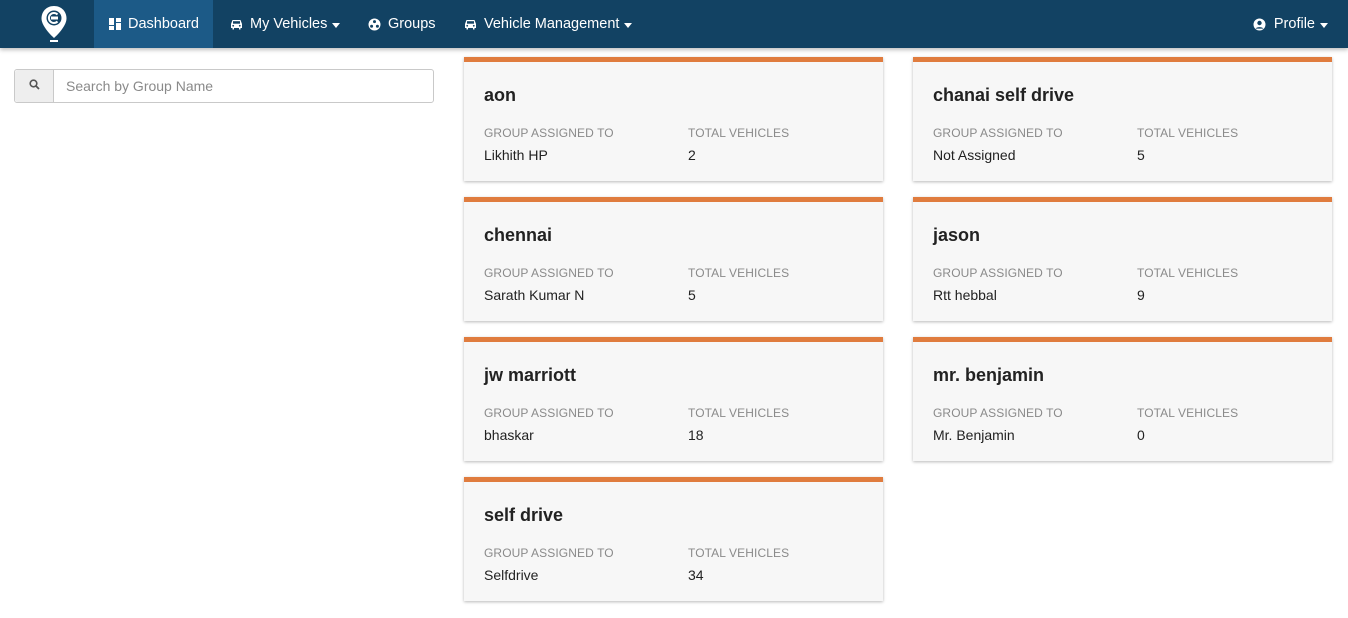  What do you see at coordinates (412, 24) in the screenshot?
I see `nav-groups-label: Groups` at bounding box center [412, 24].